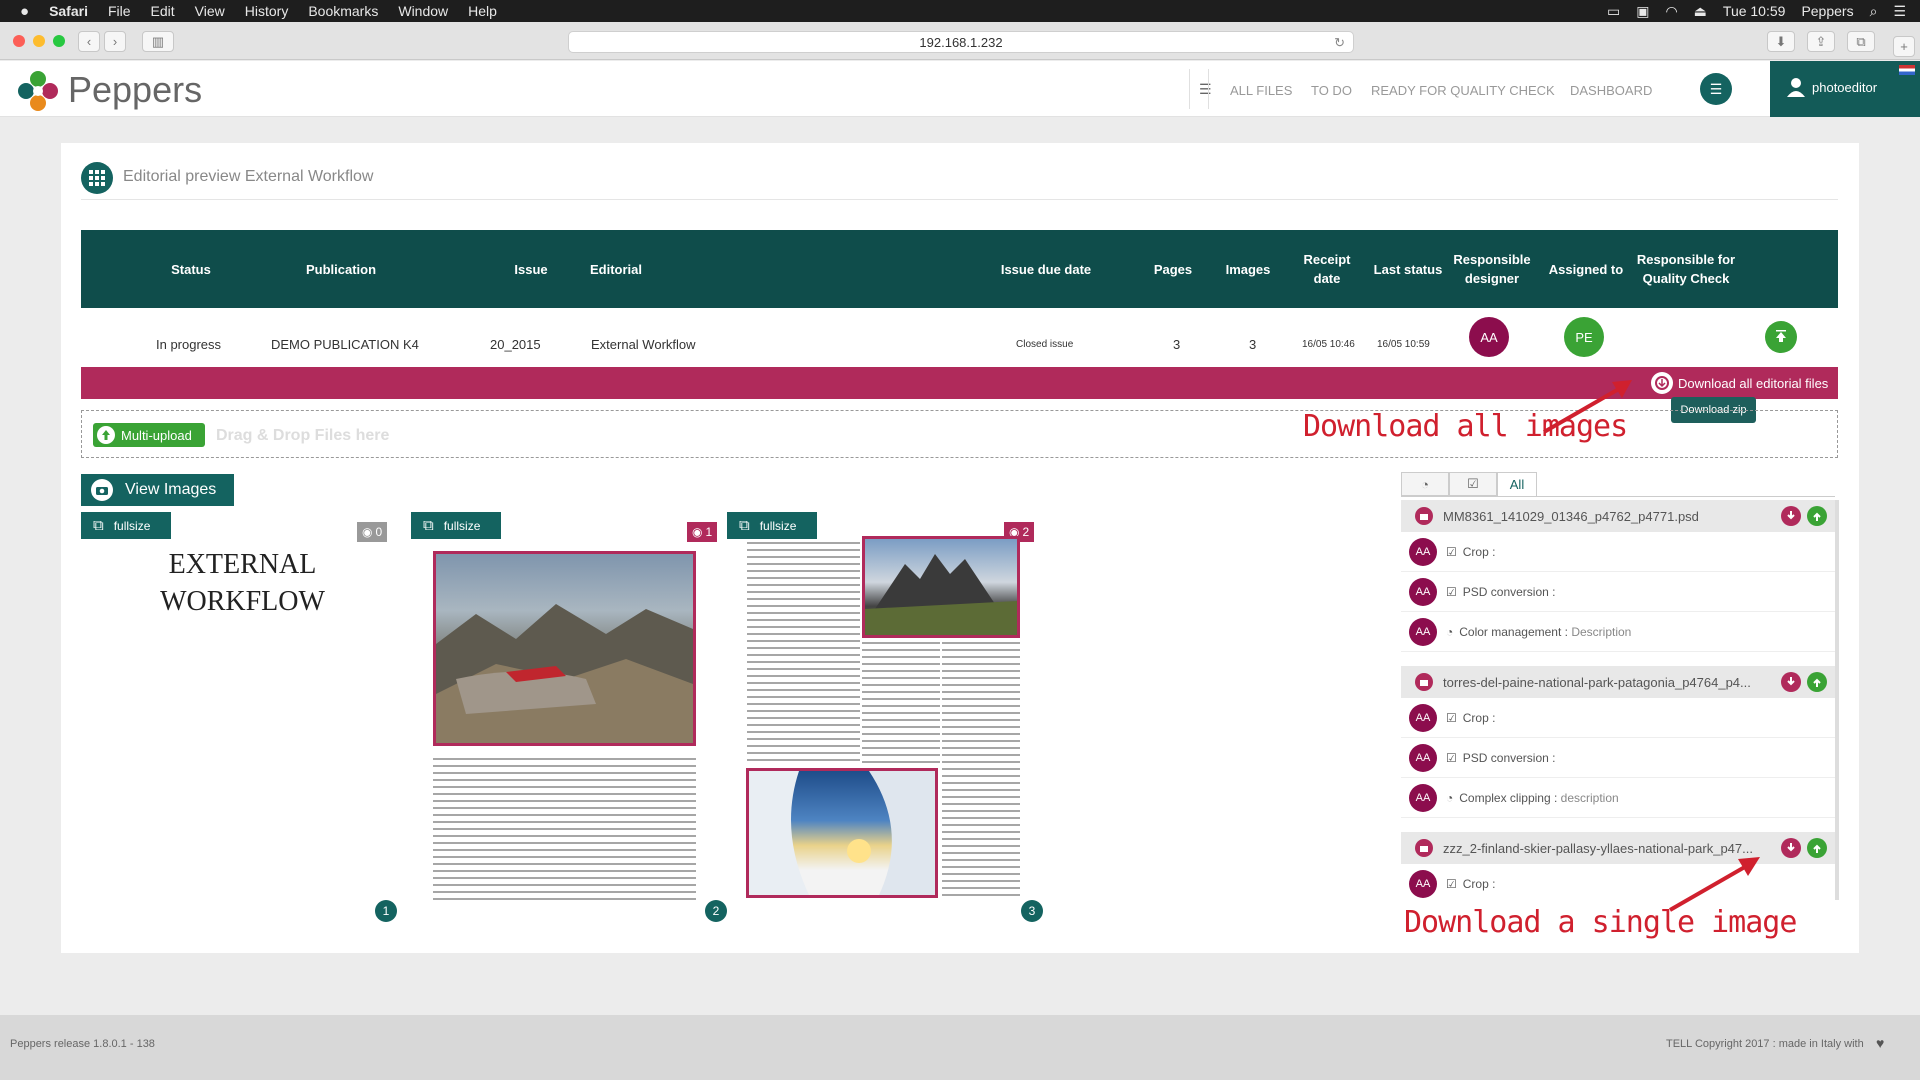 The image size is (1920, 1080). I want to click on clock-icon: ◔, so click(1450, 631).